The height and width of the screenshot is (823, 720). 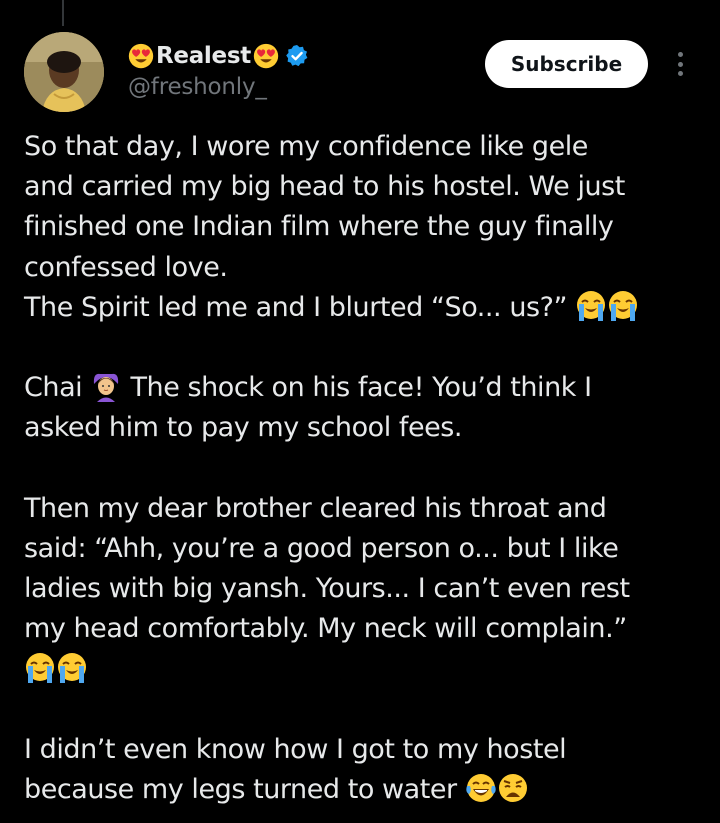 What do you see at coordinates (63, 13) in the screenshot?
I see `thread-connector-line` at bounding box center [63, 13].